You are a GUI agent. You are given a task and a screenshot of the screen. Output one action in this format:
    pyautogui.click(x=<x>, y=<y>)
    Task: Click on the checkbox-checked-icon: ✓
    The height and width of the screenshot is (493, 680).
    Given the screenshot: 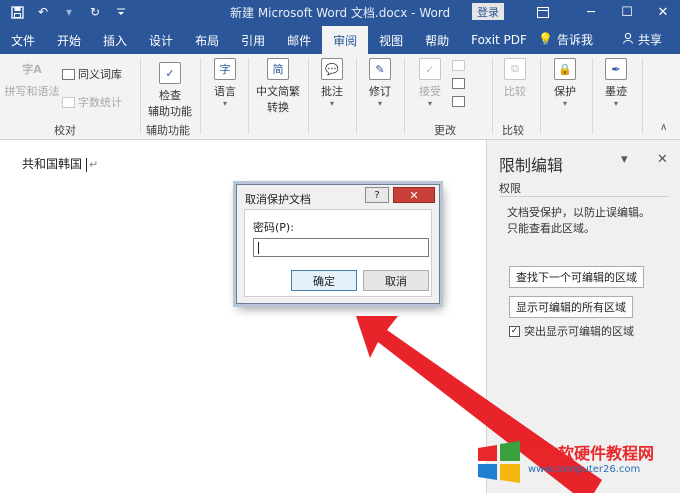 What is the action you would take?
    pyautogui.click(x=514, y=331)
    